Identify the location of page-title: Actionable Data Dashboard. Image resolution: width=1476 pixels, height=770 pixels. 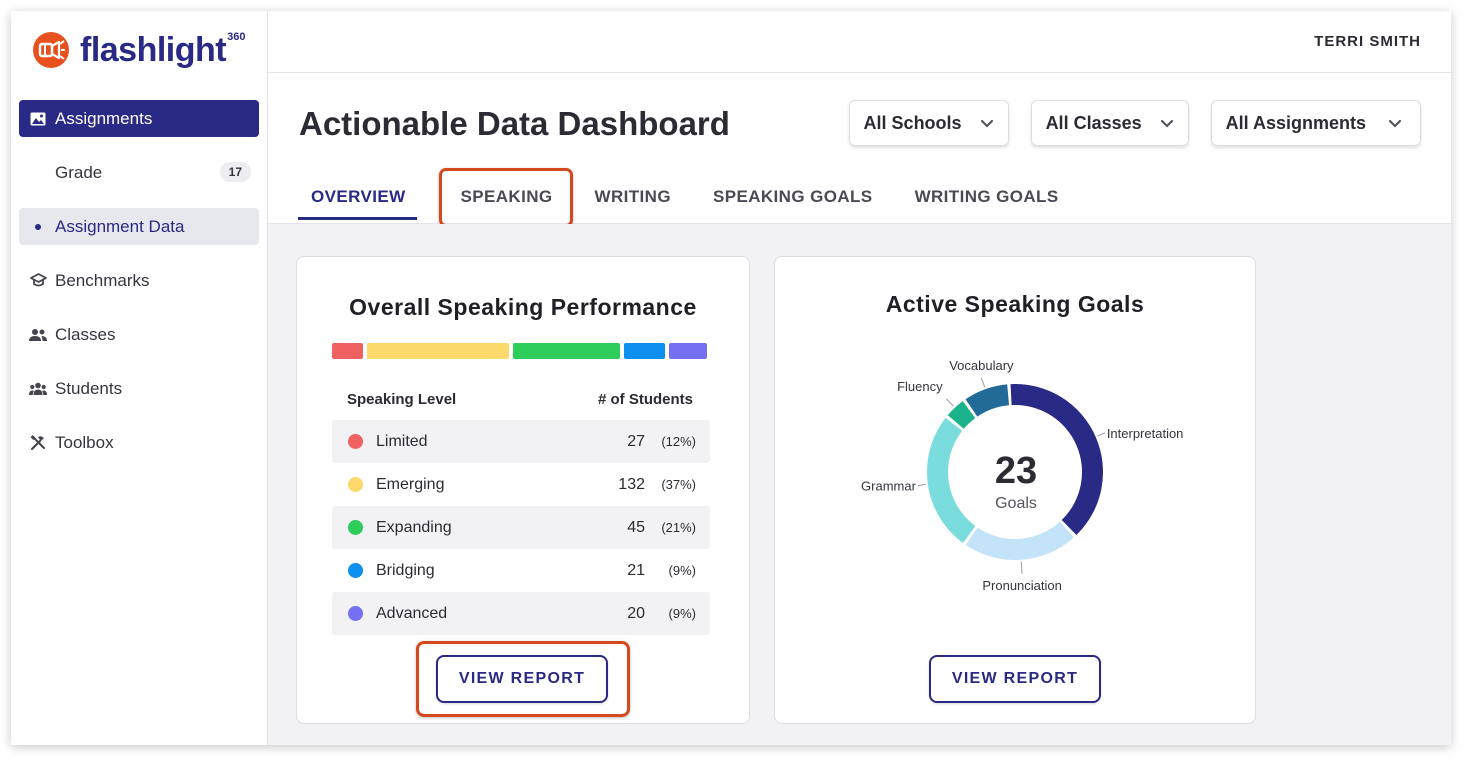
(514, 123).